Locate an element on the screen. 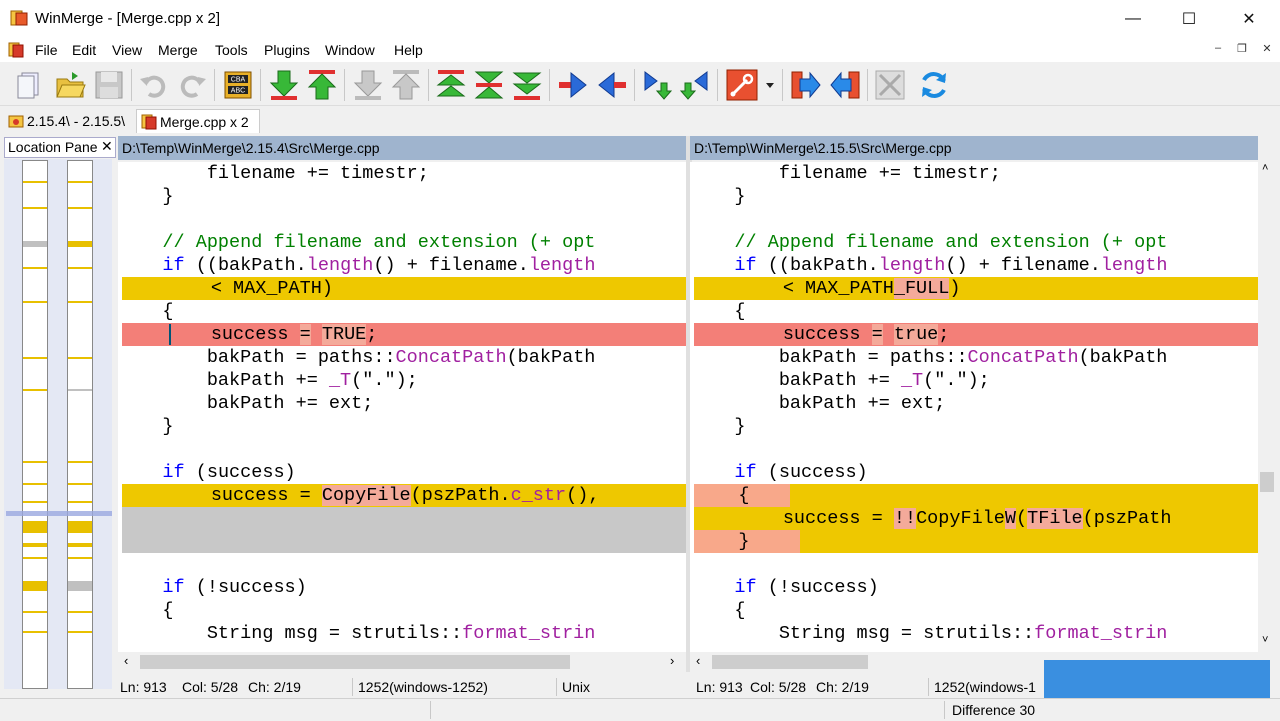 This screenshot has height=721, width=1280. menu-view: View is located at coordinates (127, 50).